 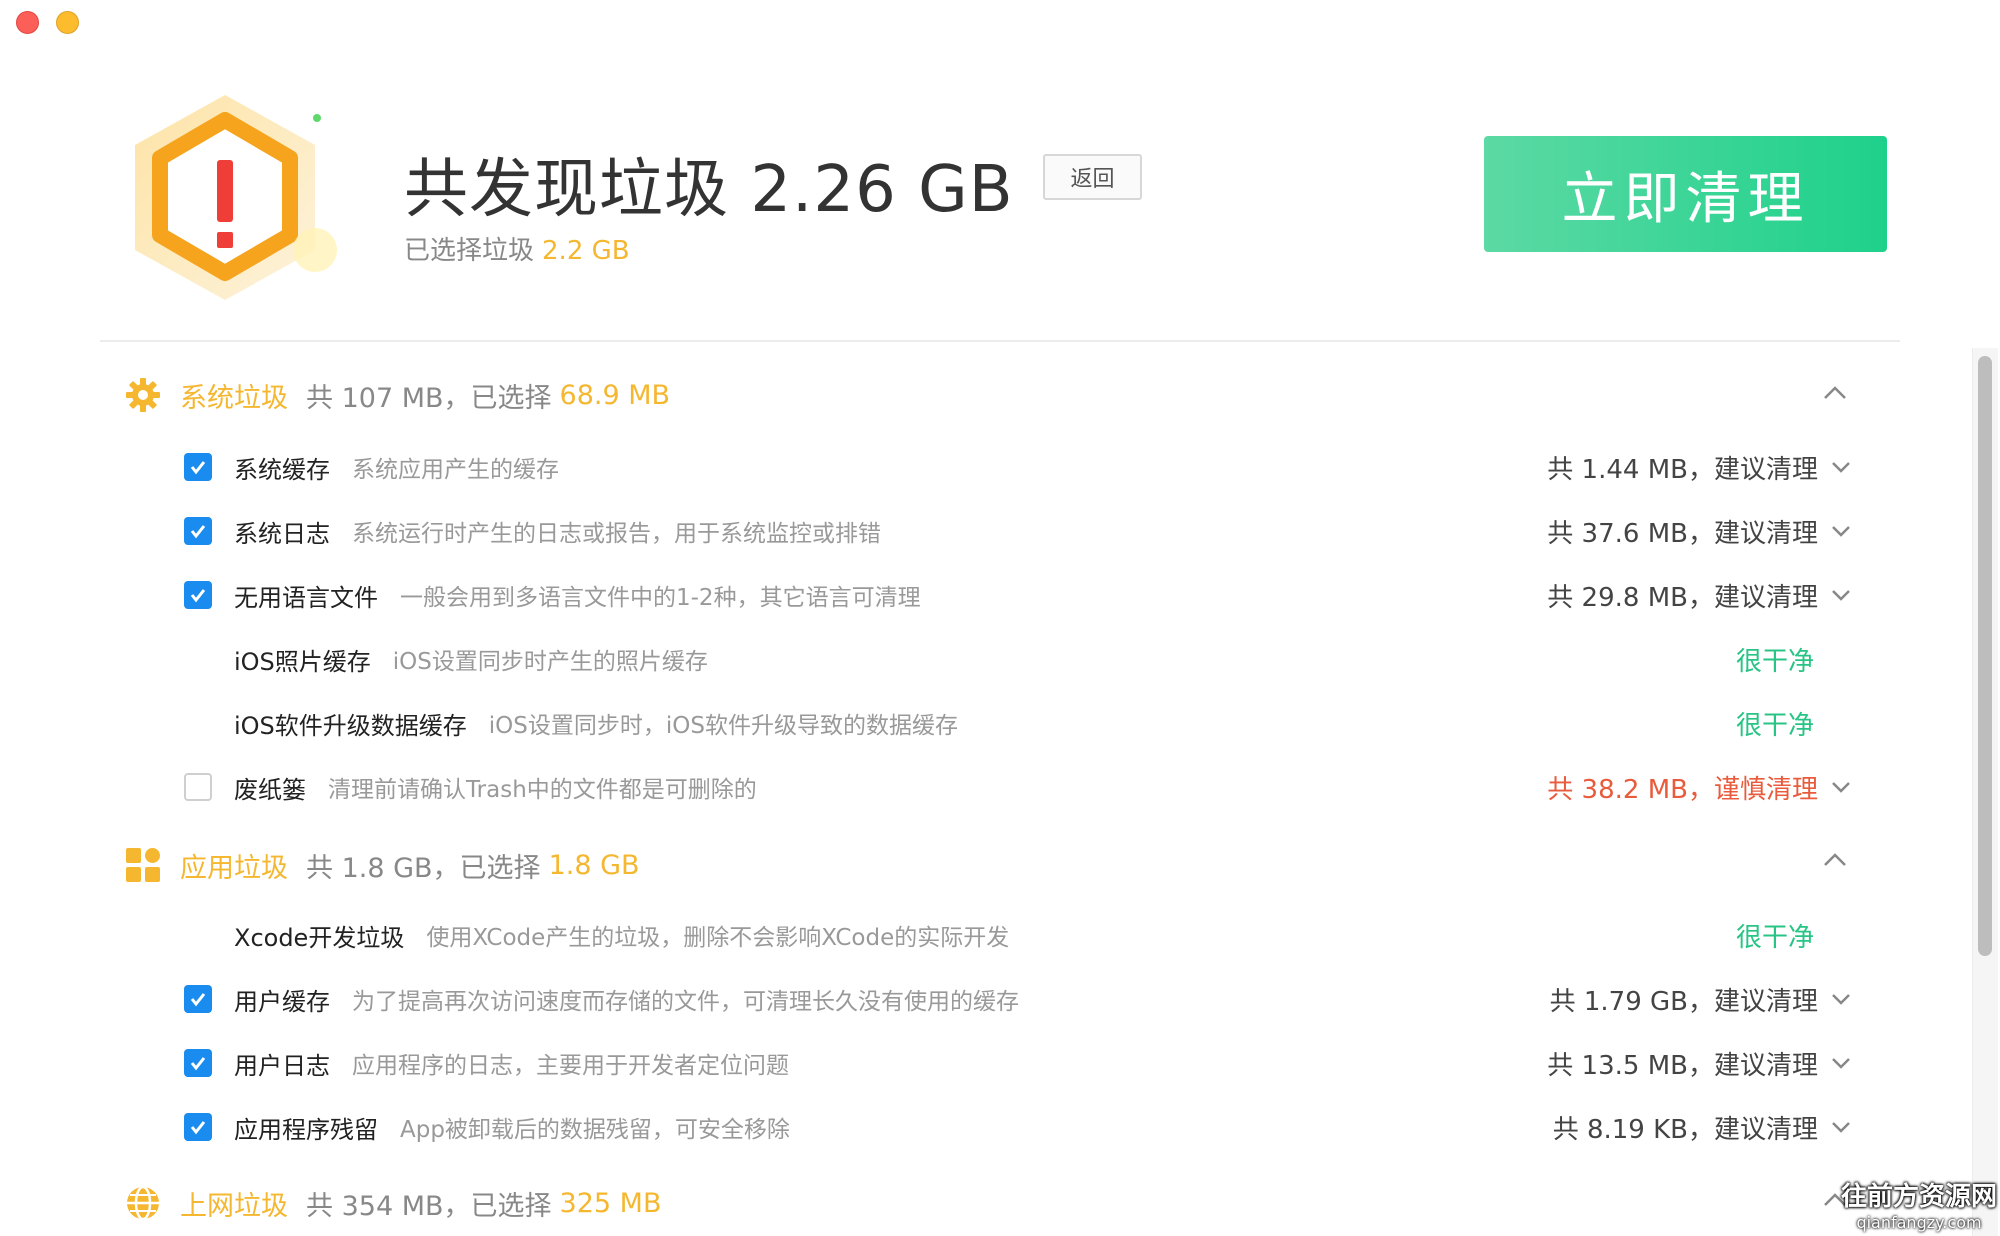 What do you see at coordinates (660, 598) in the screenshot?
I see `item-description: 一般会用到多语言文件中的1-2种，其它语言可清理` at bounding box center [660, 598].